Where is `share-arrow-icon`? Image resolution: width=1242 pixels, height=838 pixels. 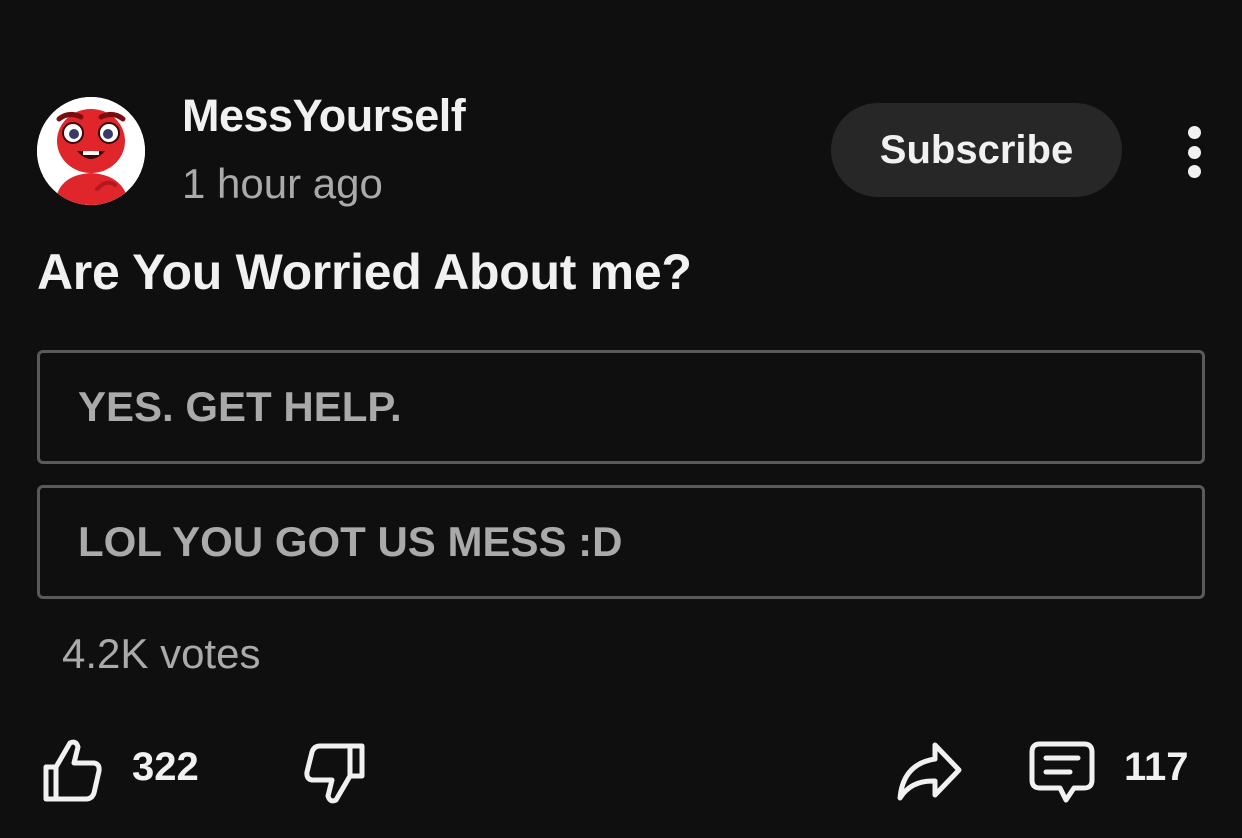 share-arrow-icon is located at coordinates (929, 771).